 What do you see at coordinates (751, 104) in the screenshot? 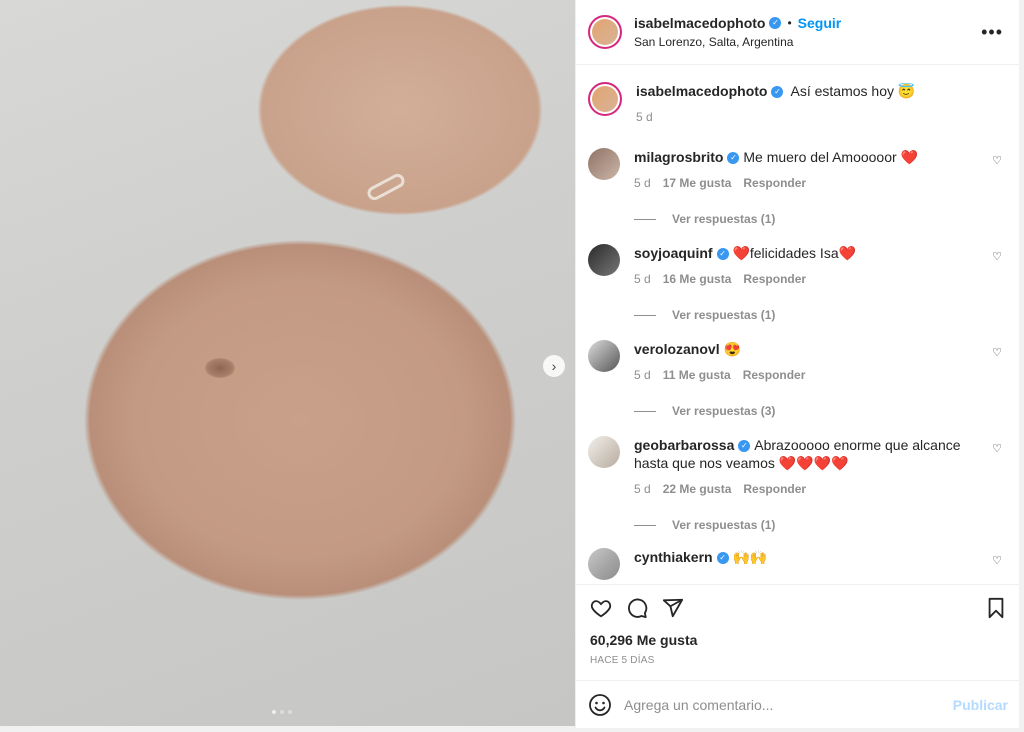
I see `caption: isabelmacedophoto ✓ Así estamos hoy 😇 5 d` at bounding box center [751, 104].